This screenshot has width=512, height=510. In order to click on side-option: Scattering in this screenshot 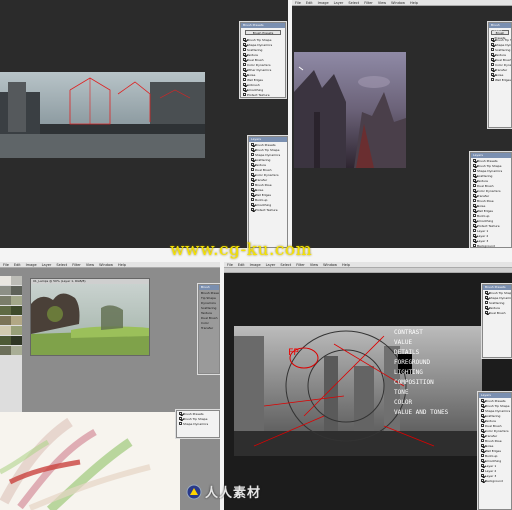, I will do `click(209, 307)`.